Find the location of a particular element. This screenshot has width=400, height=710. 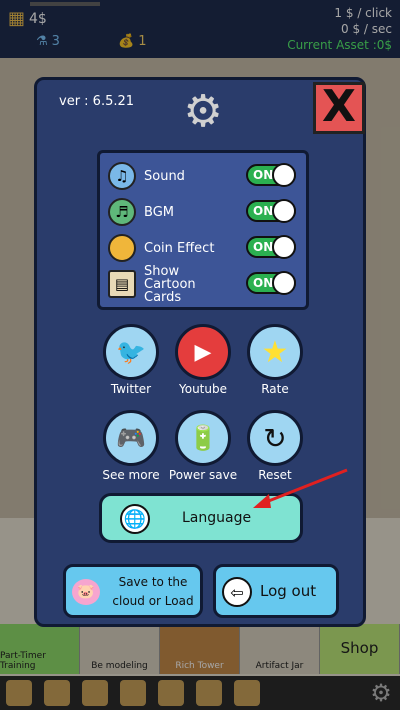

version-text: ver : 6.5.21 is located at coordinates (97, 101).